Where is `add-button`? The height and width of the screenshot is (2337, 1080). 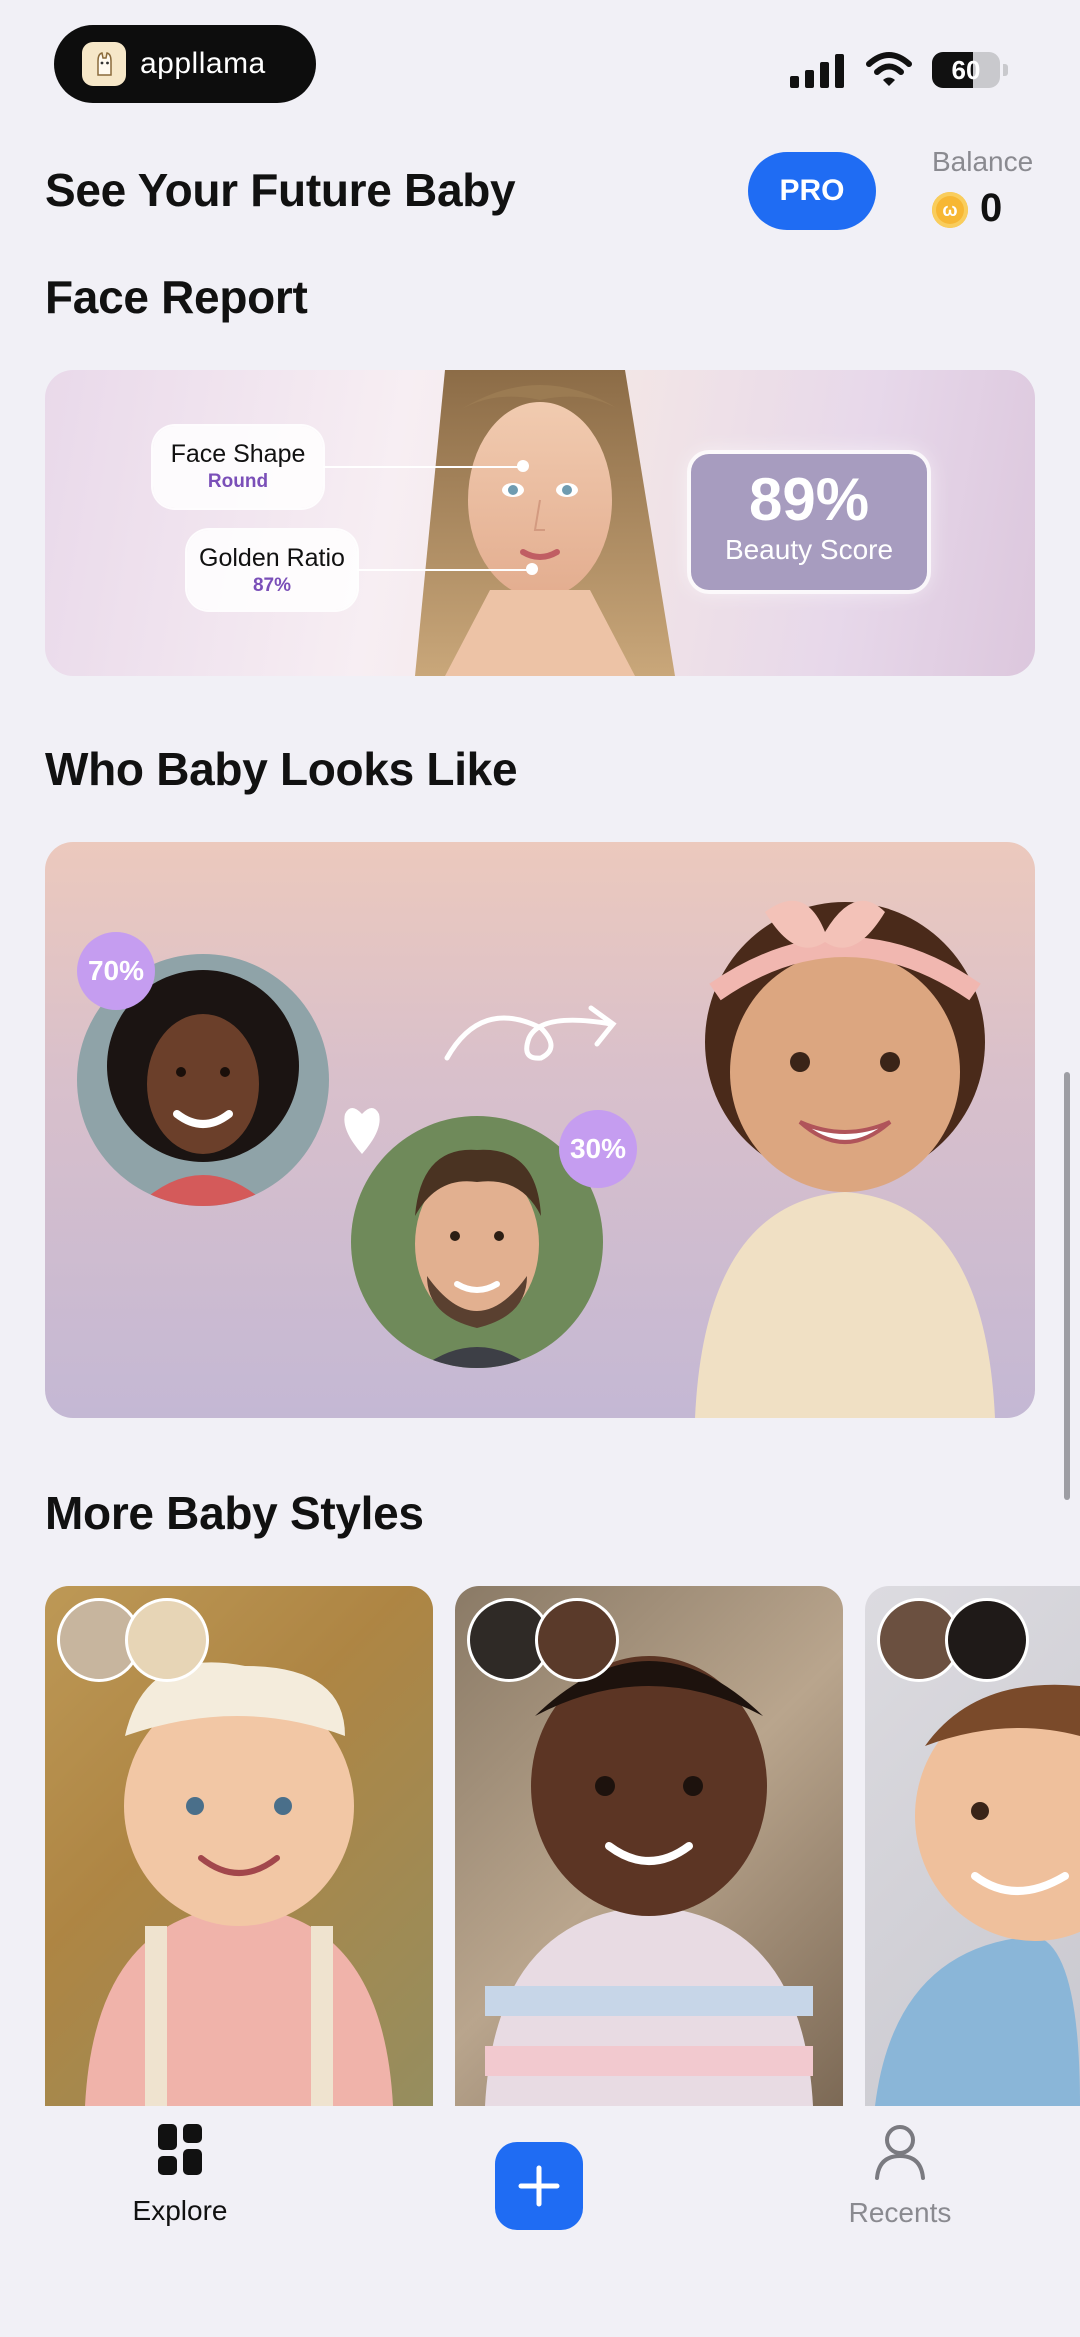
add-button is located at coordinates (539, 2186).